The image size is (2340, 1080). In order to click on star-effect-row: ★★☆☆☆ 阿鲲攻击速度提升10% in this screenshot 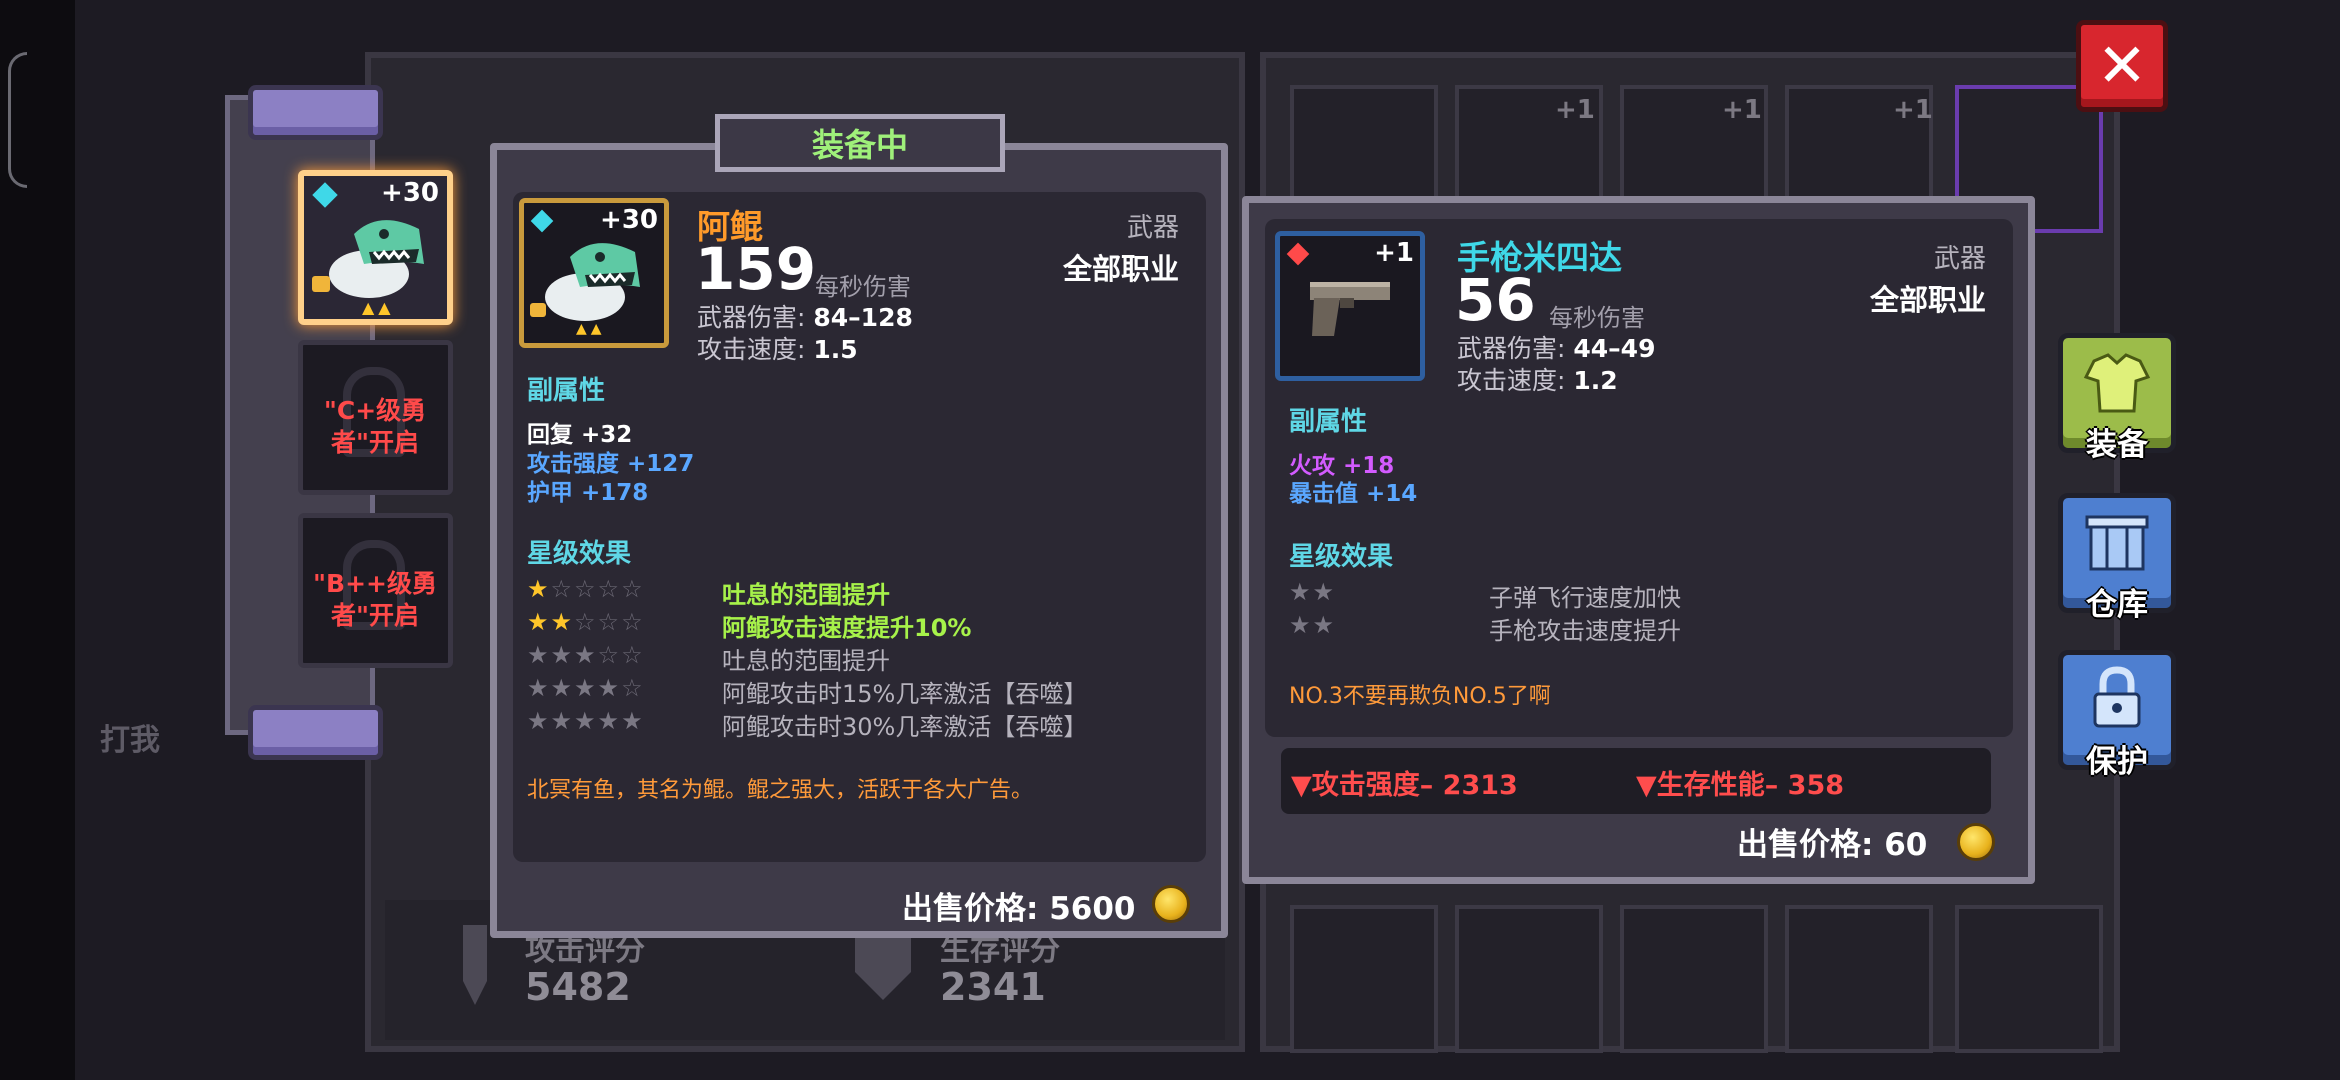, I will do `click(852, 625)`.